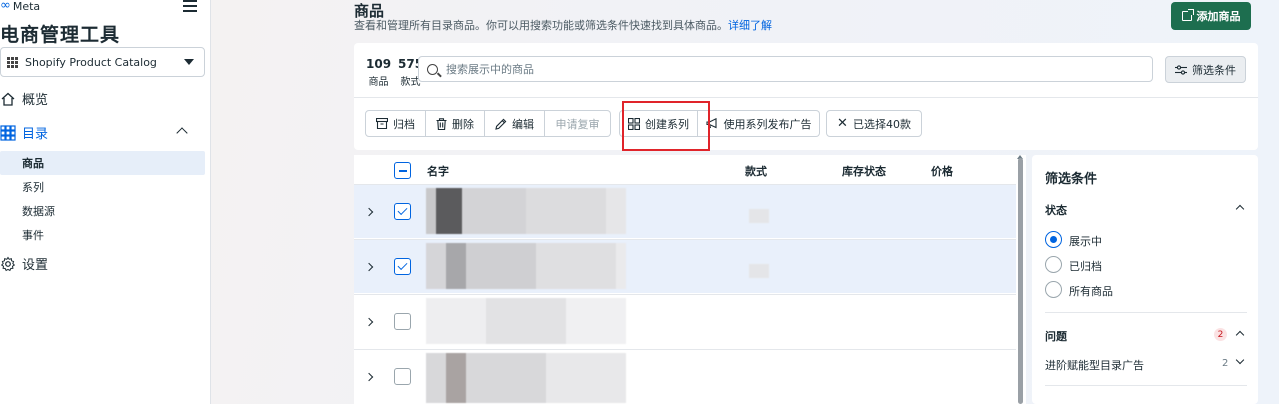 This screenshot has width=1279, height=404. I want to click on nav-item-catalog-label: 目录, so click(35, 134).